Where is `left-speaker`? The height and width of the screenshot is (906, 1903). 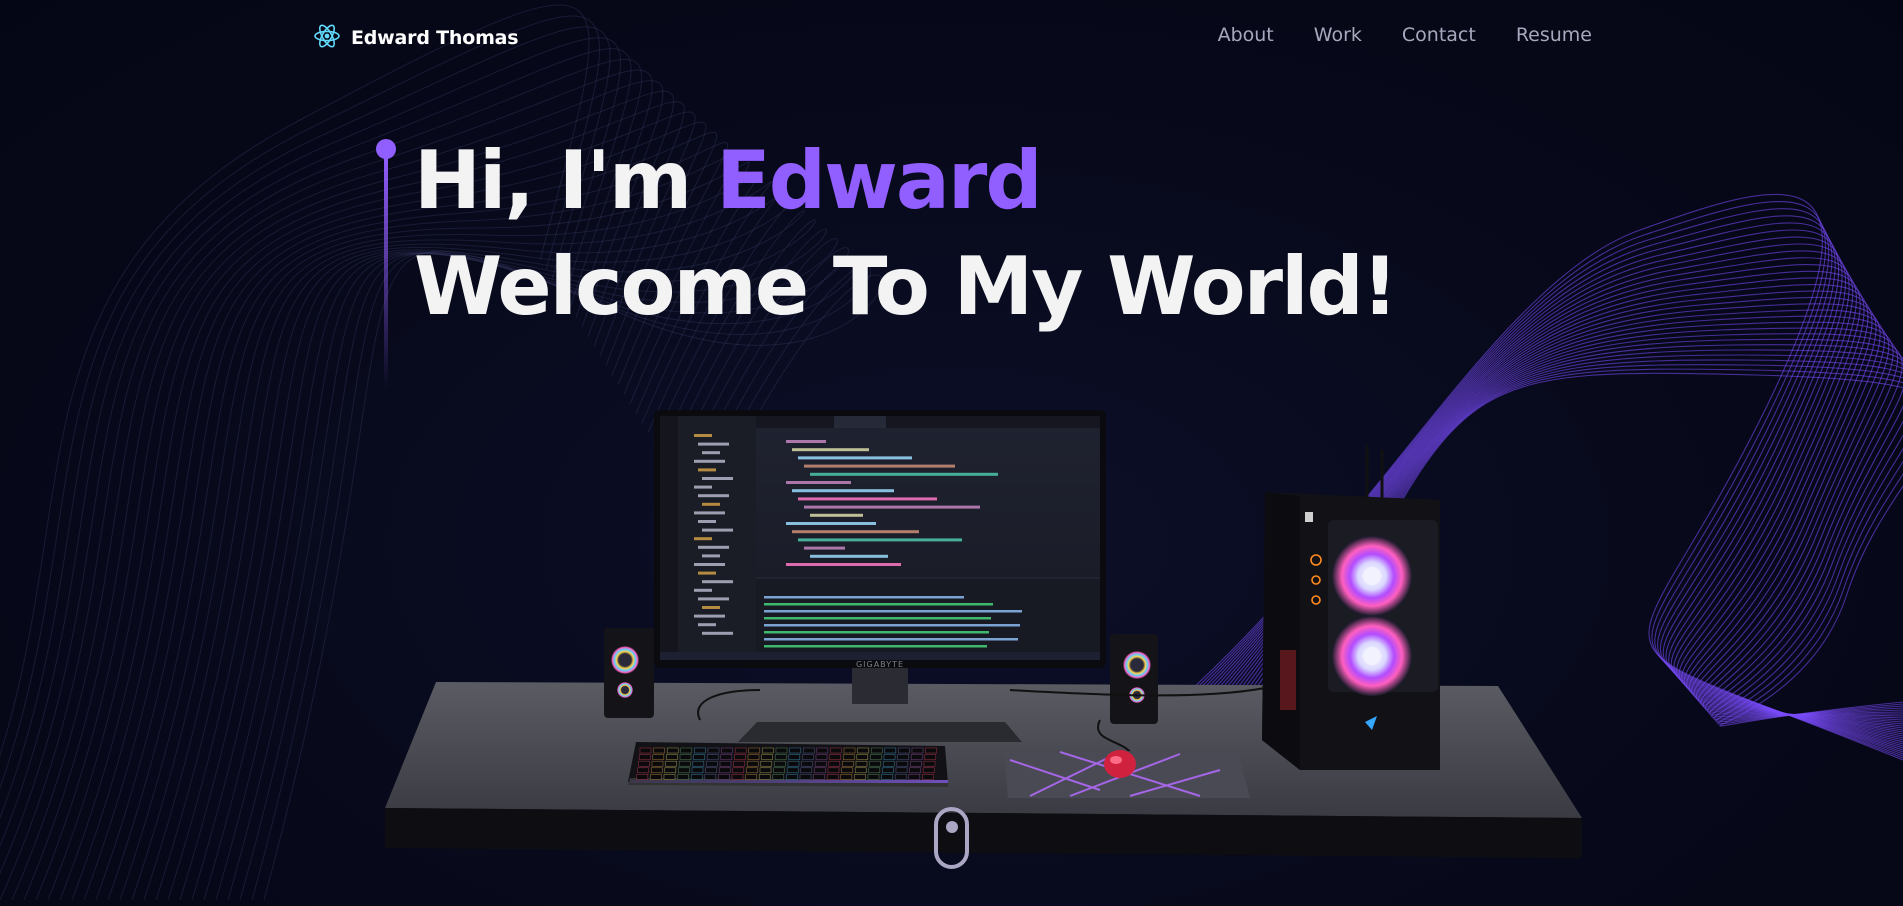 left-speaker is located at coordinates (629, 673).